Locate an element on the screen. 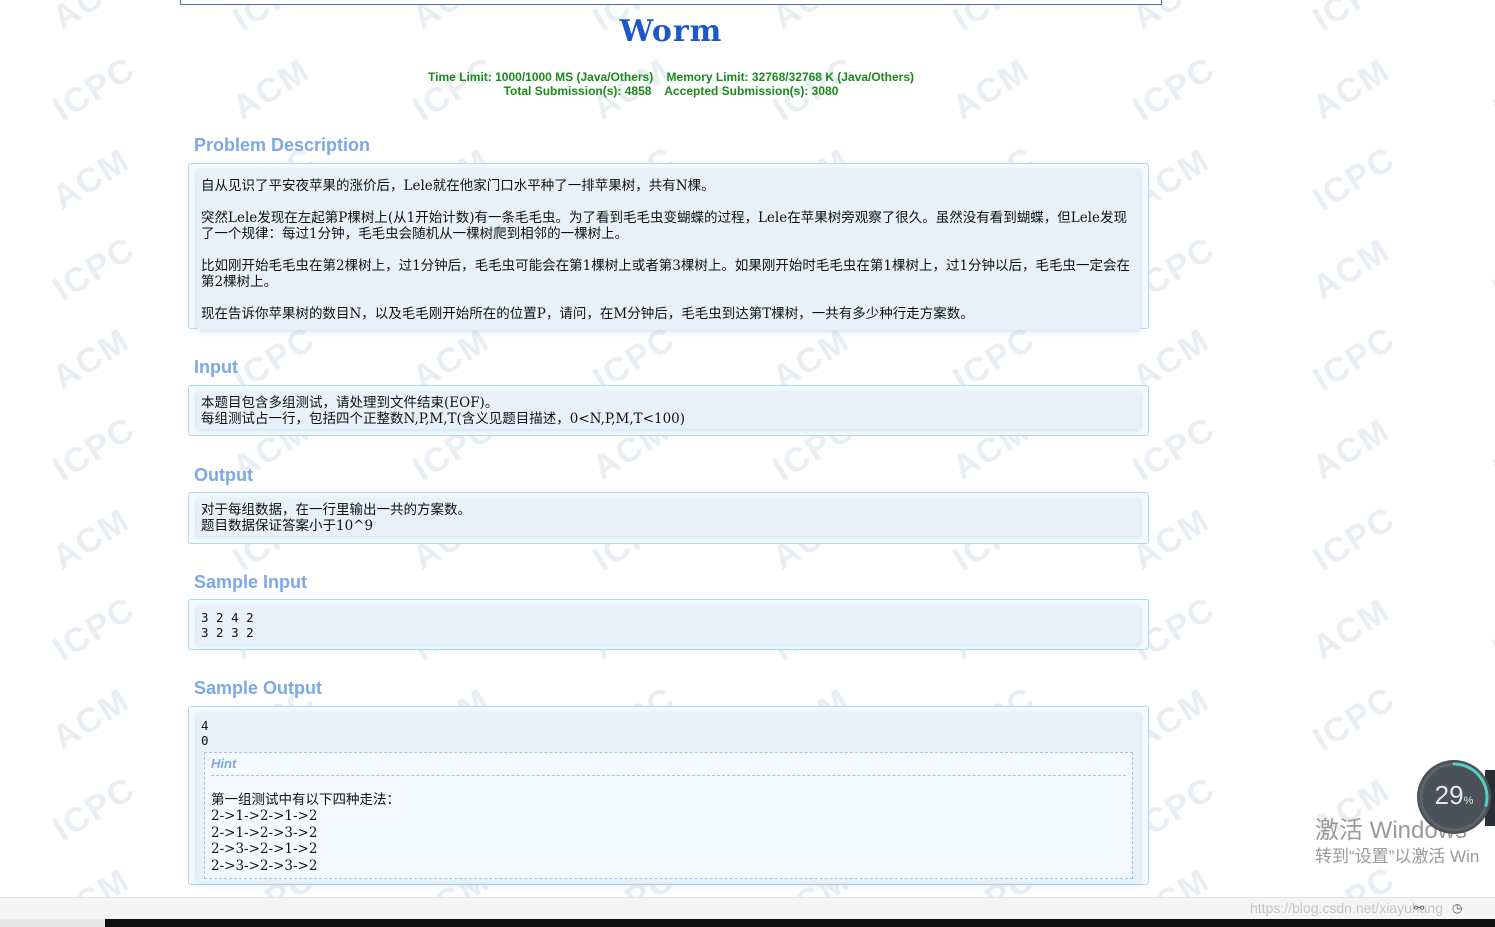 The height and width of the screenshot is (927, 1495). output-line: 题目数据保证答案小于10^9 is located at coordinates (287, 526).